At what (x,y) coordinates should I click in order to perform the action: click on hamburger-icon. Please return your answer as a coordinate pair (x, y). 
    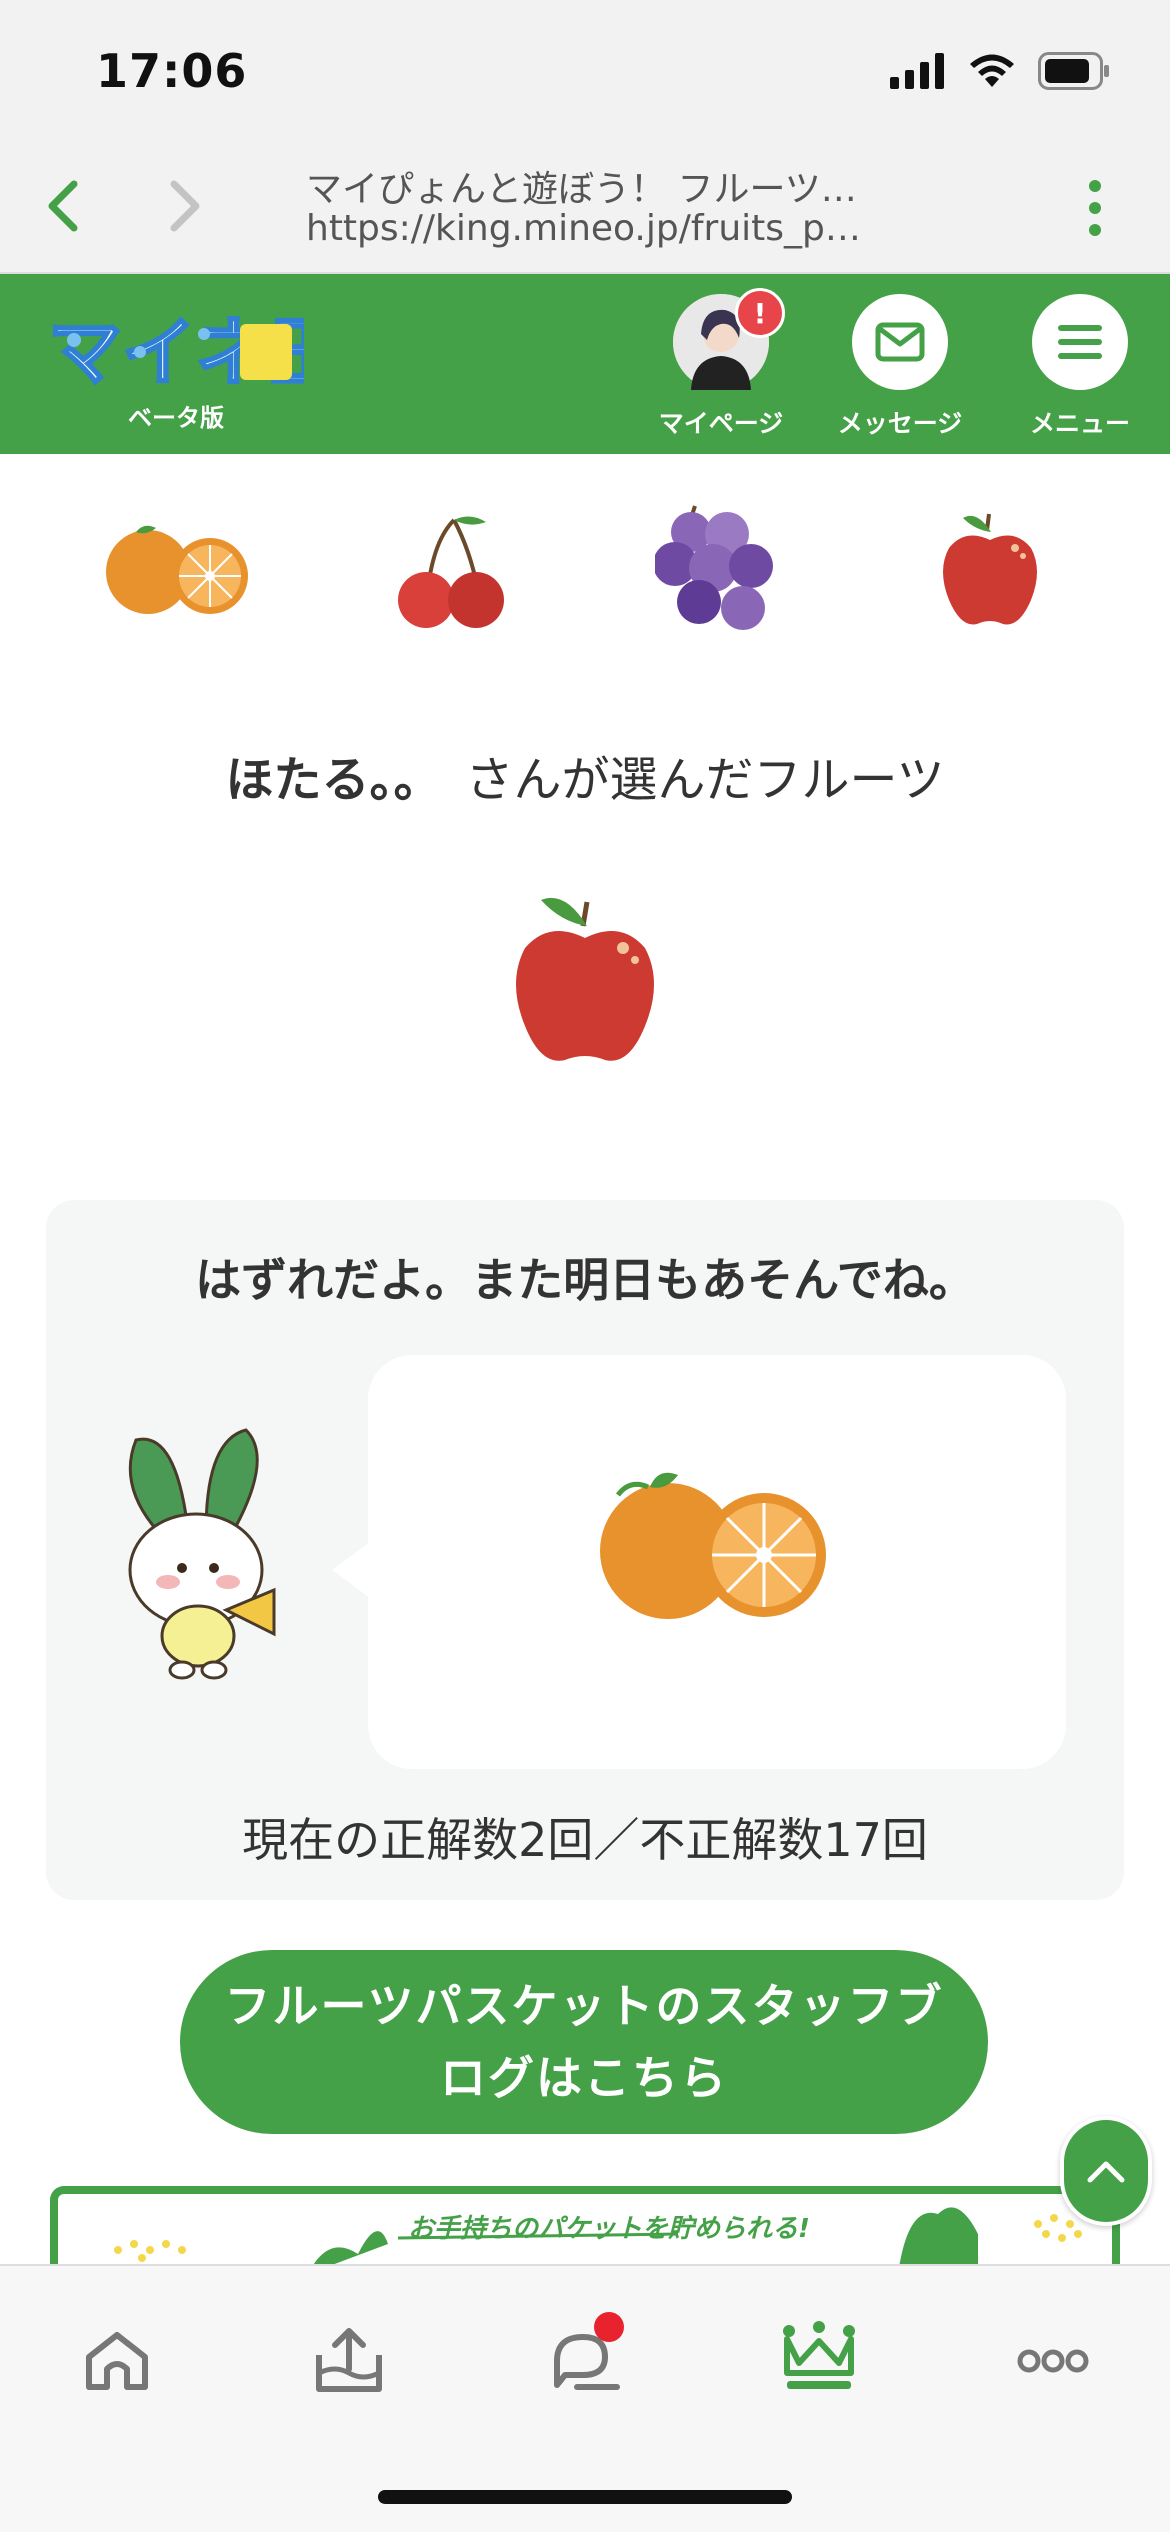
    Looking at the image, I should click on (1080, 342).